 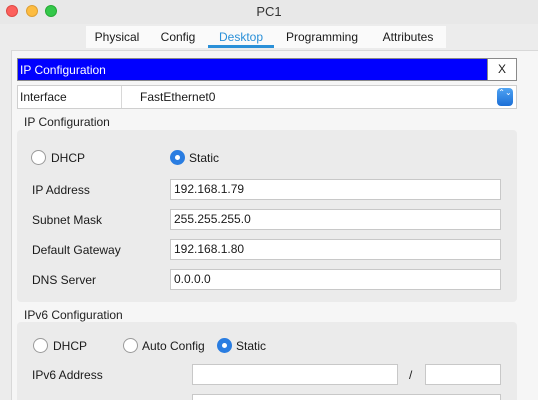 I want to click on ipv6-auto-config-label: Auto Config, so click(x=173, y=346).